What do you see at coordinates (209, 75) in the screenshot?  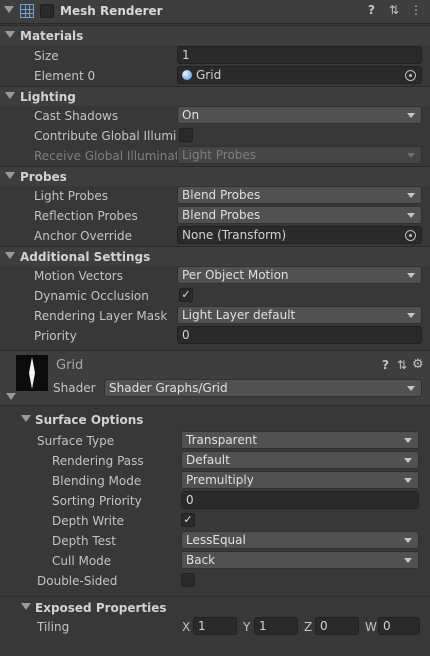 I see `element0-value: Grid` at bounding box center [209, 75].